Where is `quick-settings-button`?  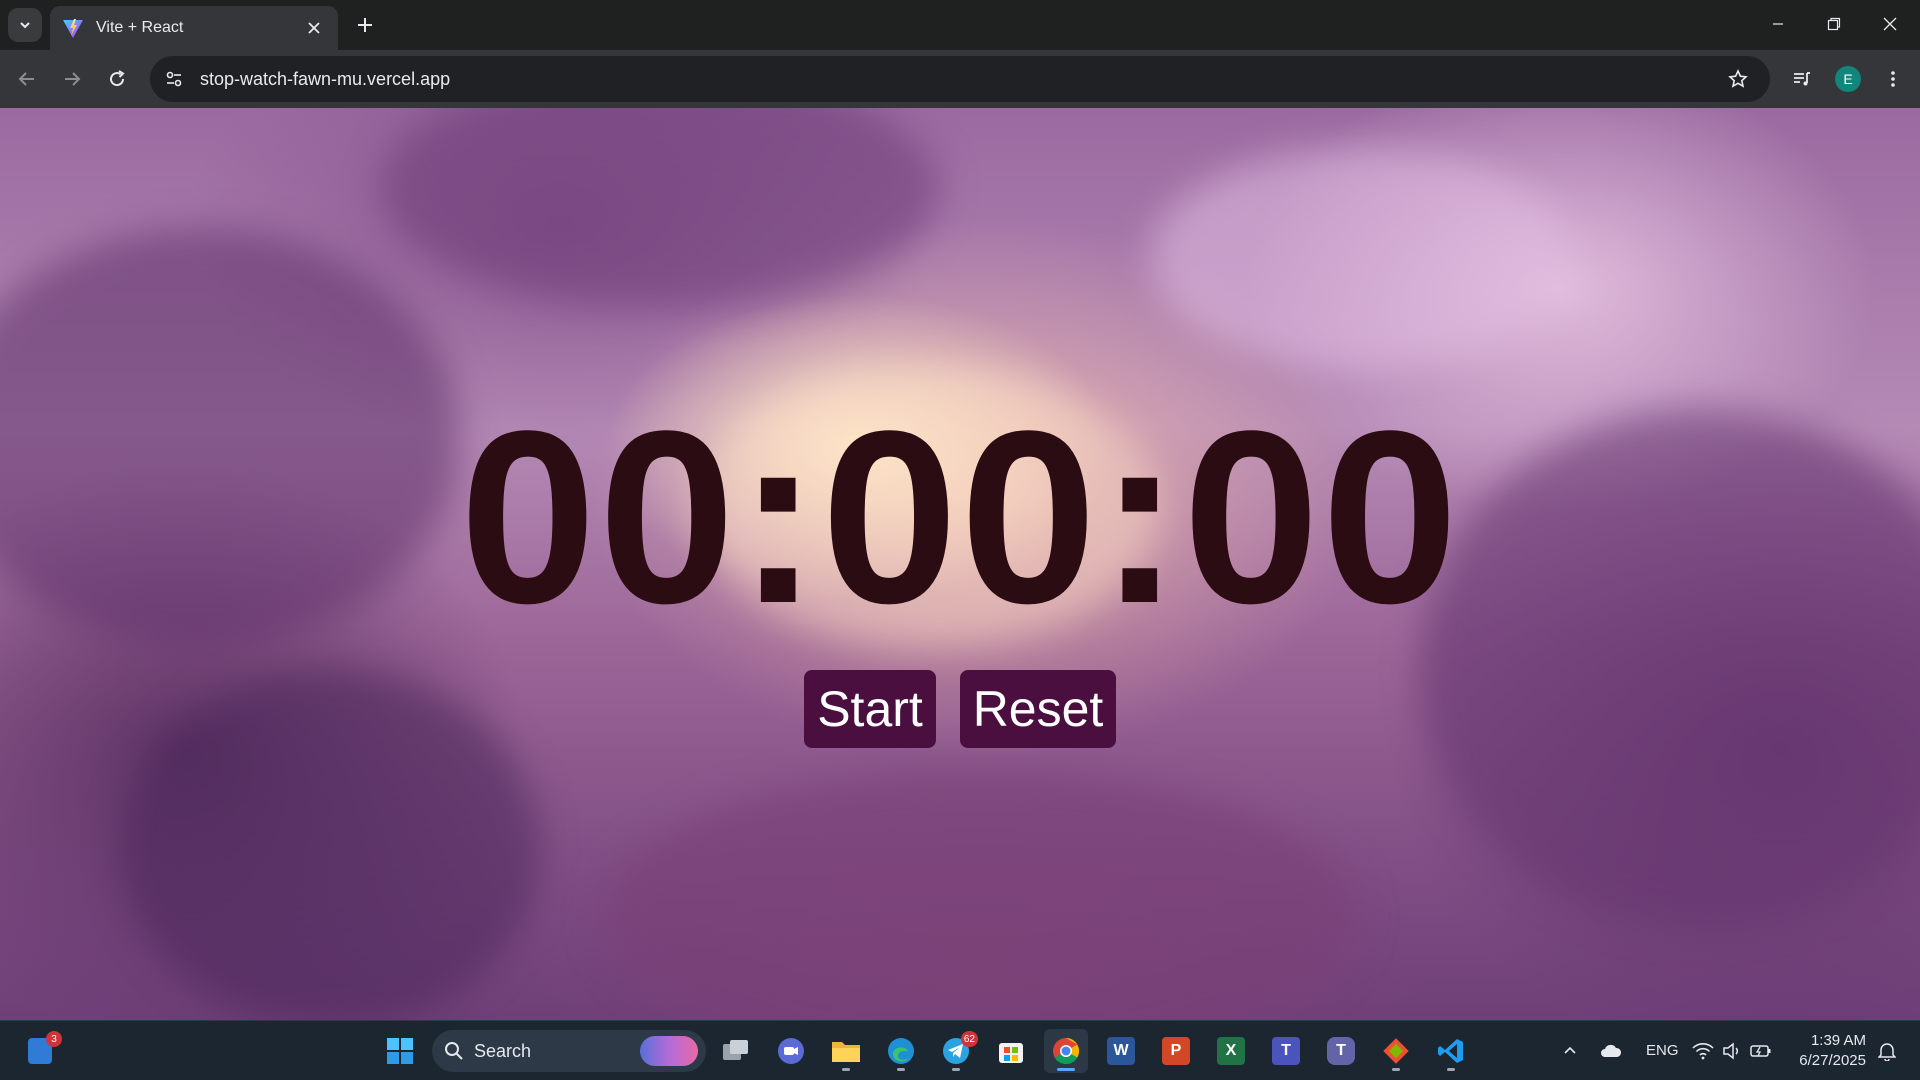 quick-settings-button is located at coordinates (1732, 1051).